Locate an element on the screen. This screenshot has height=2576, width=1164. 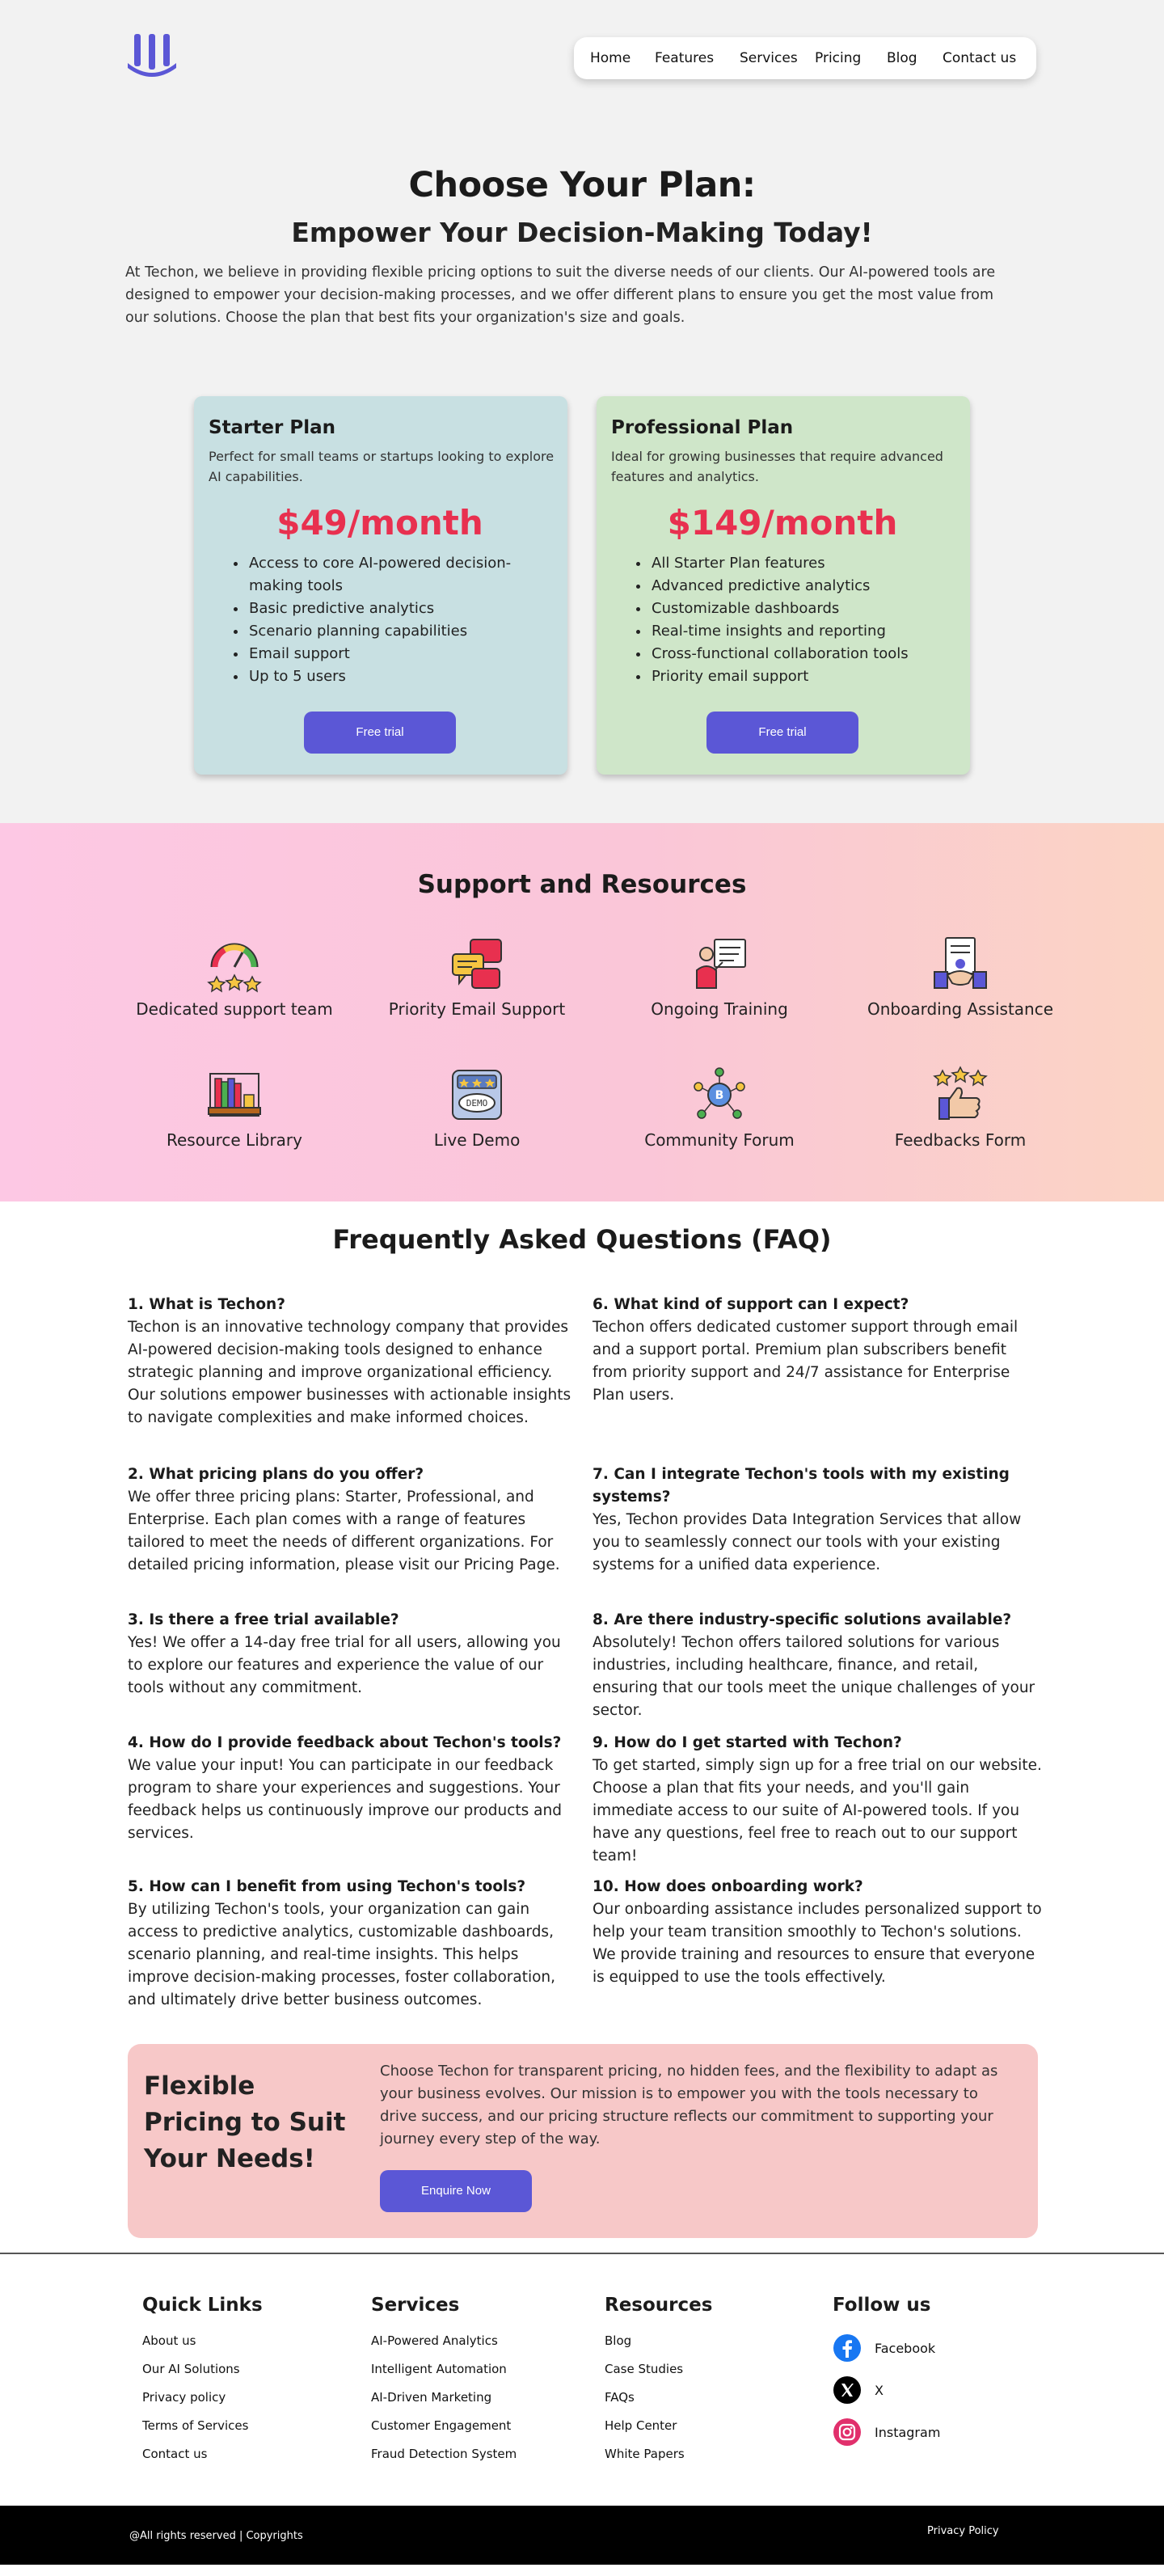
resource-item: Priority Email Support is located at coordinates (477, 977).